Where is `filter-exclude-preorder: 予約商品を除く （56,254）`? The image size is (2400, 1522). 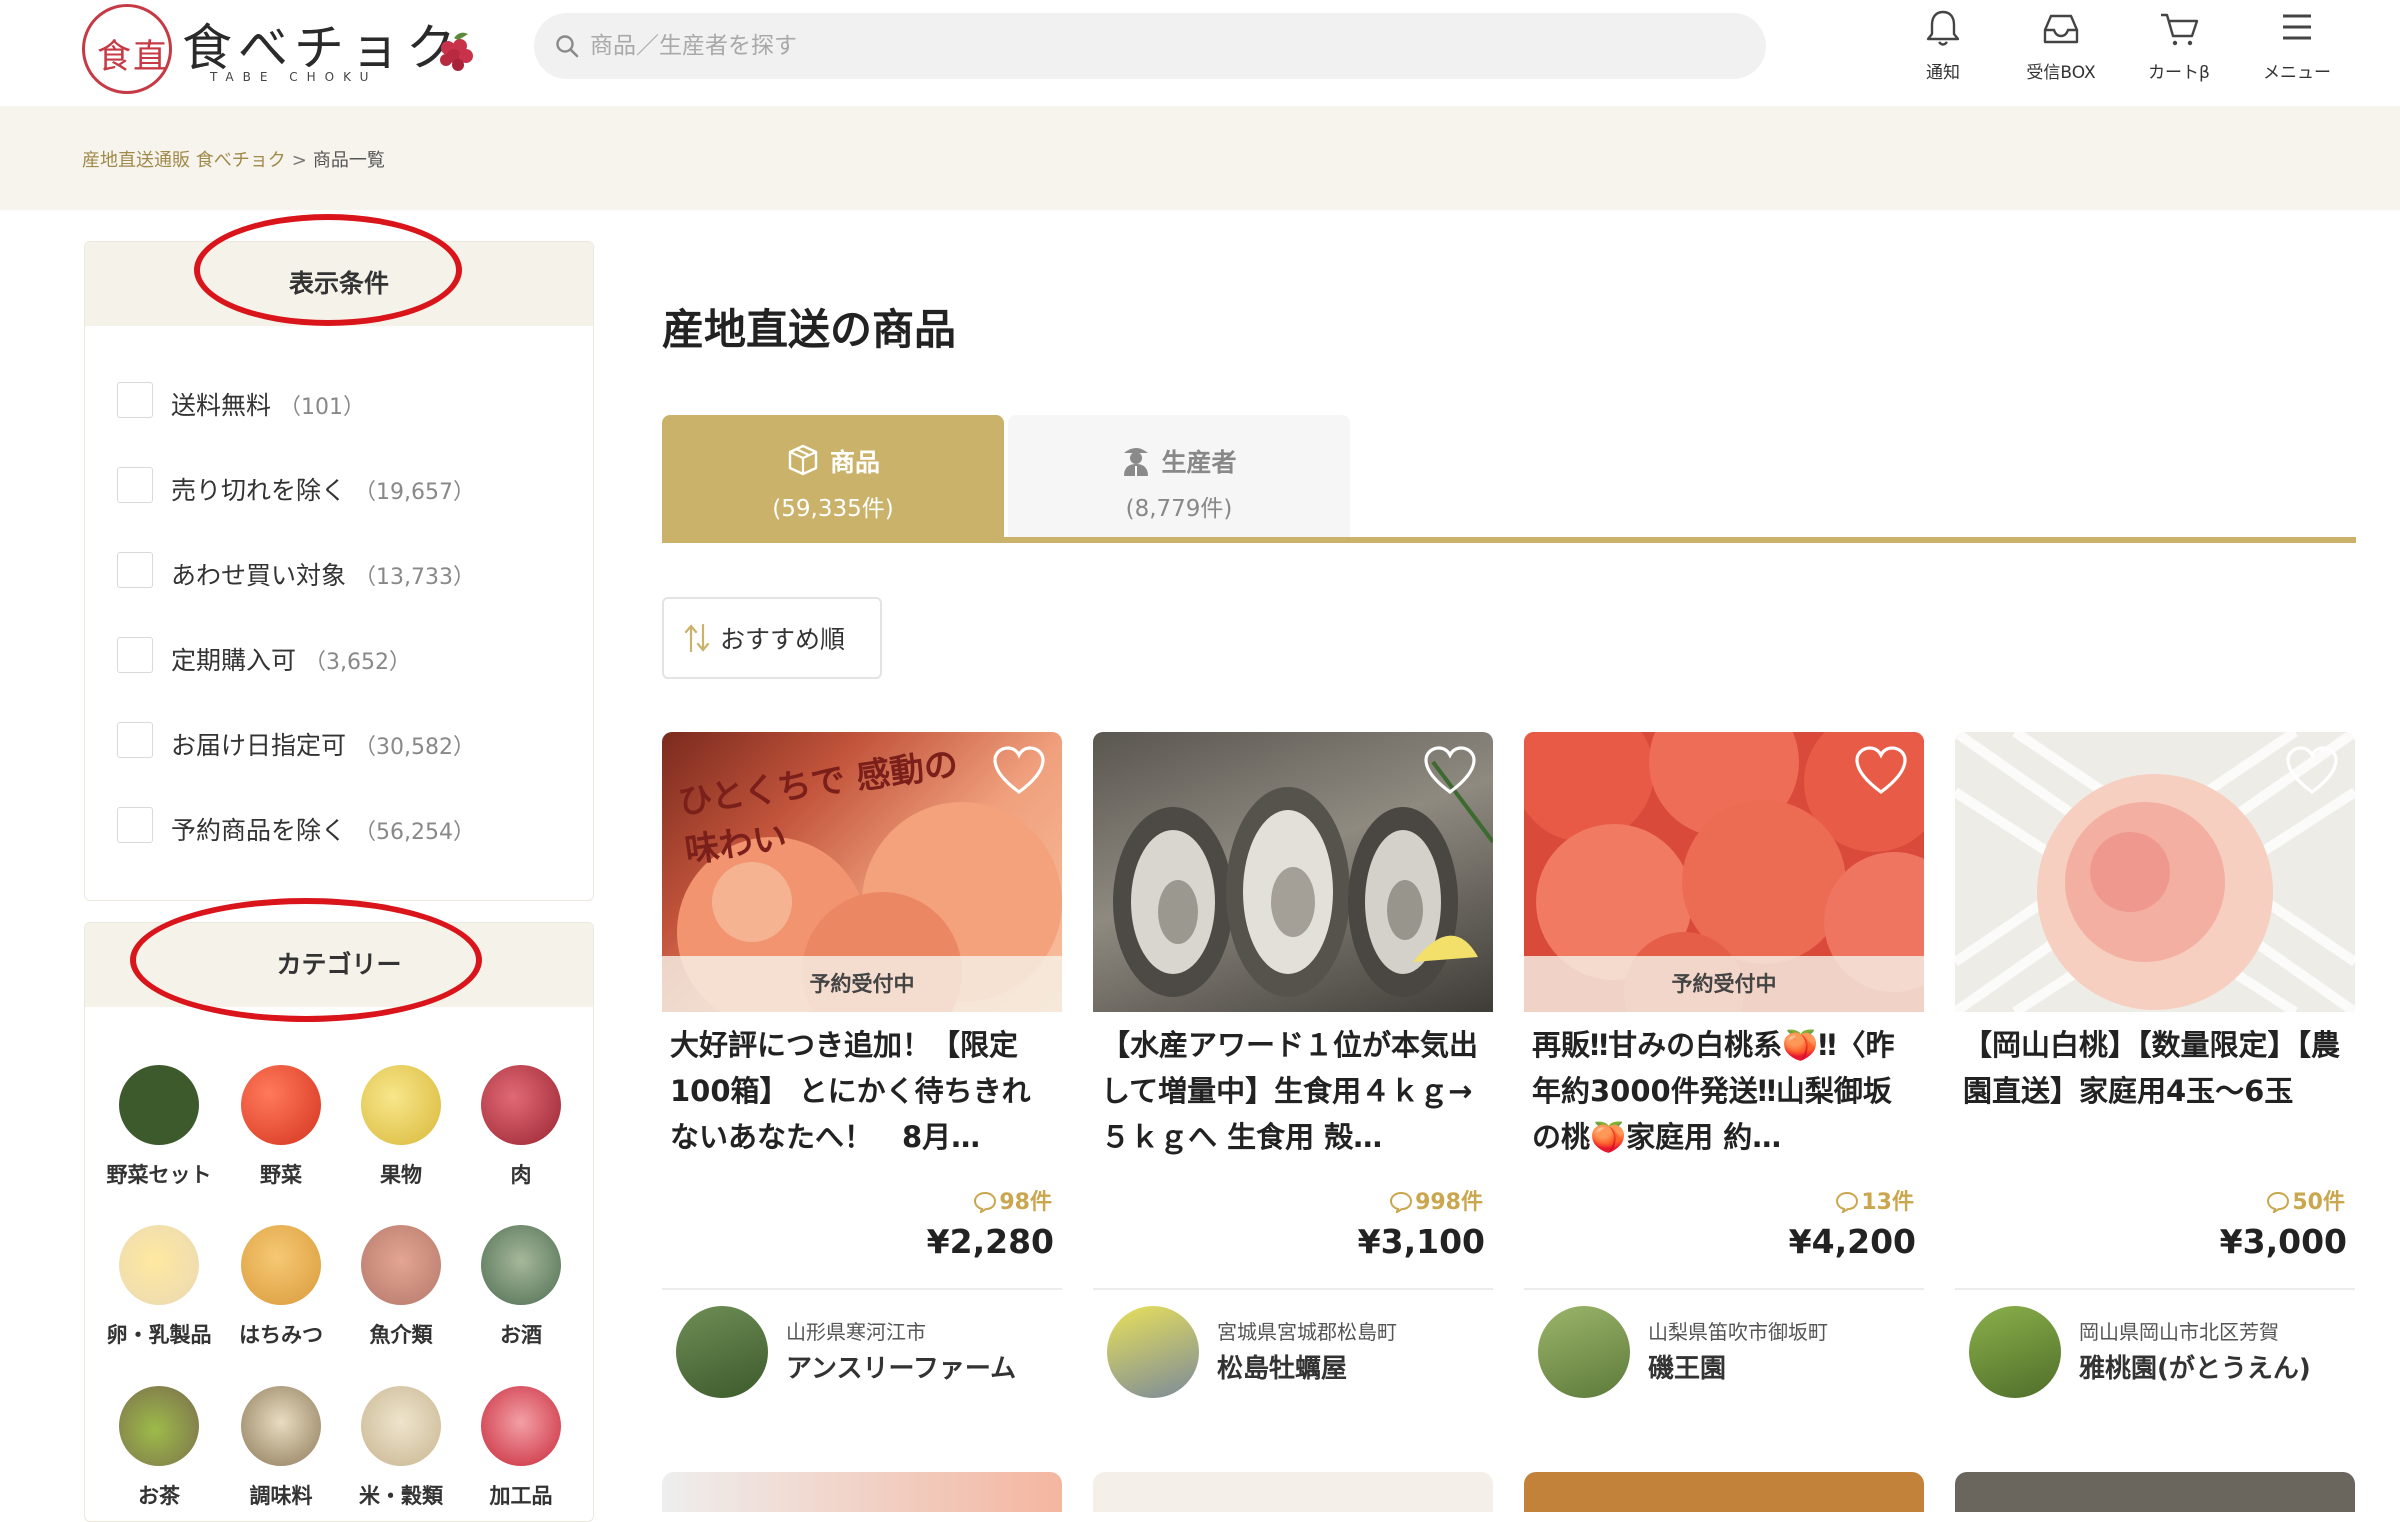
filter-exclude-preorder: 予約商品を除く （56,254） is located at coordinates (347, 825).